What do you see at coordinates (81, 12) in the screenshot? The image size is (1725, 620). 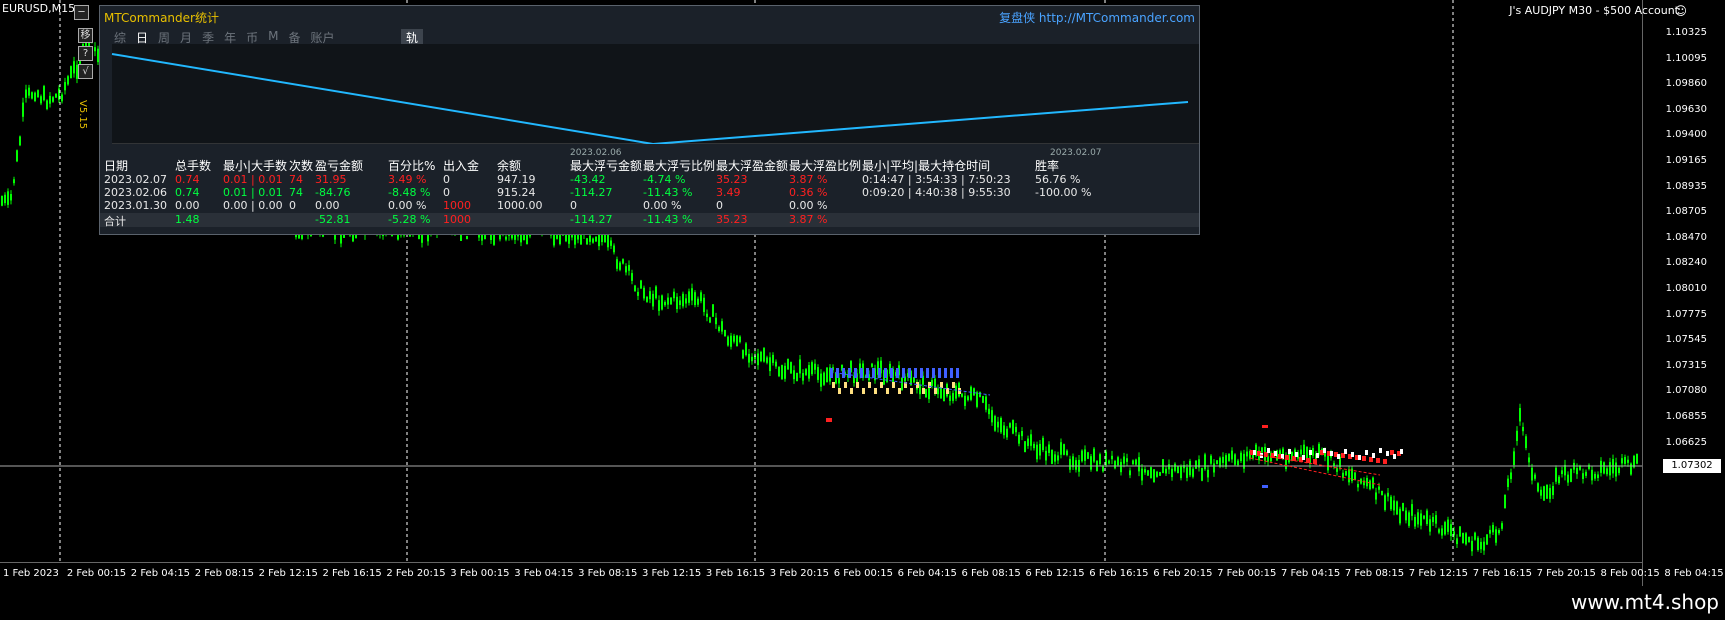 I see `minimize-button: ─` at bounding box center [81, 12].